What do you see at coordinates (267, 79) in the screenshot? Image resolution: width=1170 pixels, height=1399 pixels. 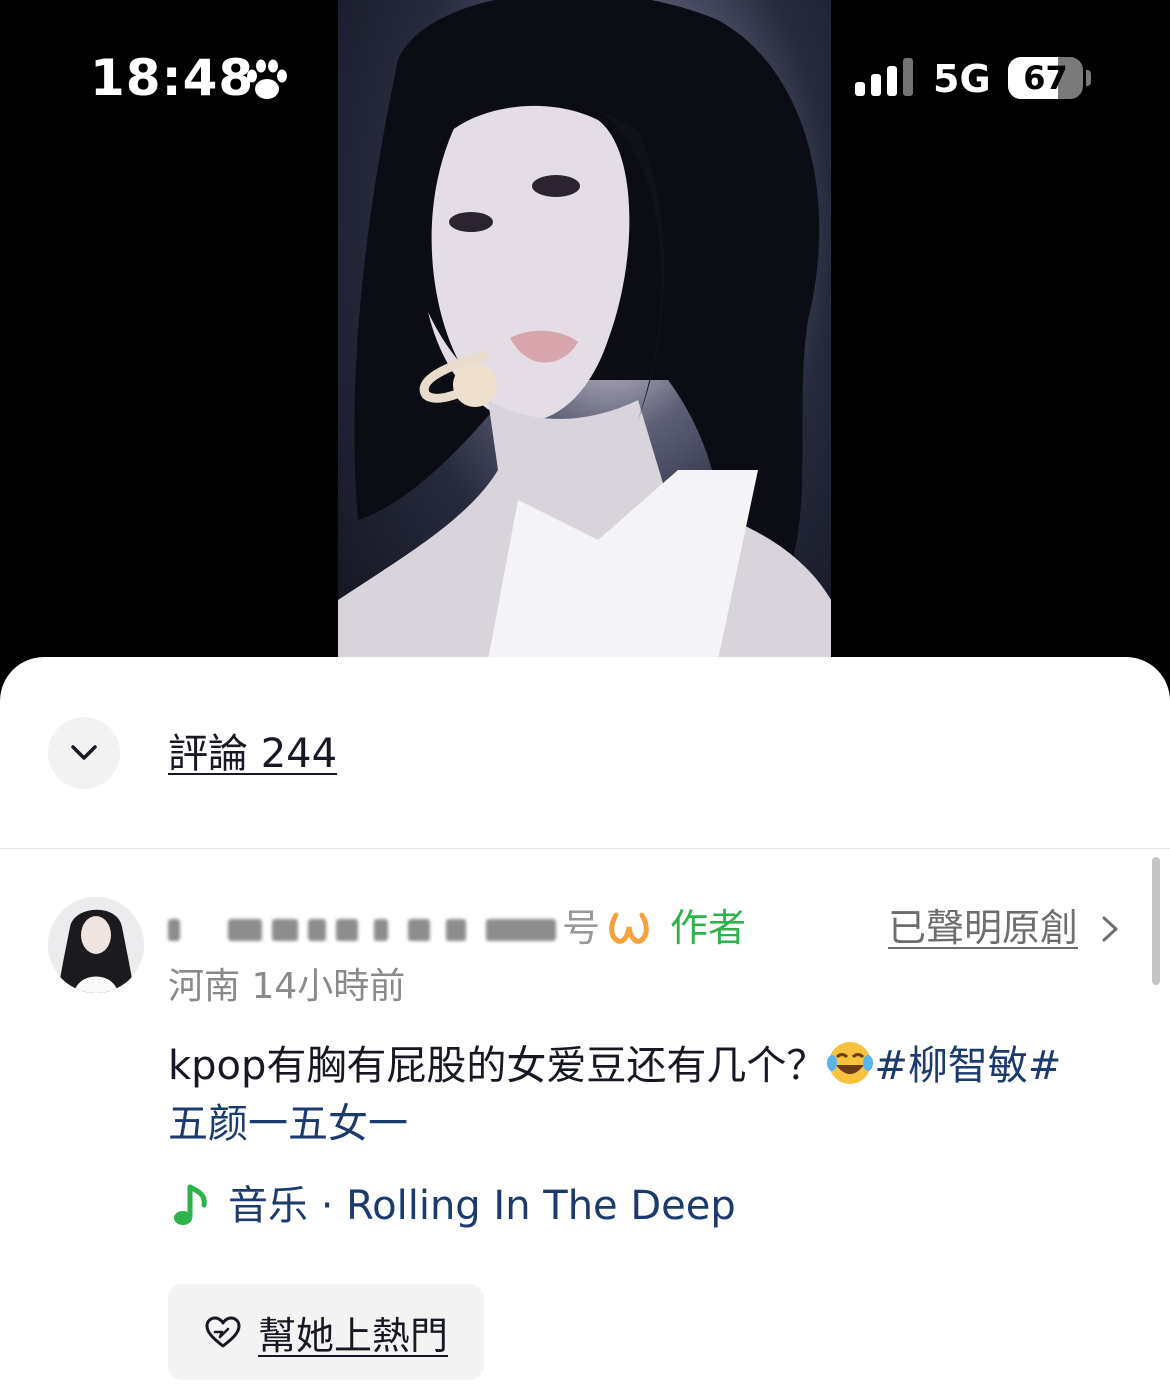 I see `paw-icon` at bounding box center [267, 79].